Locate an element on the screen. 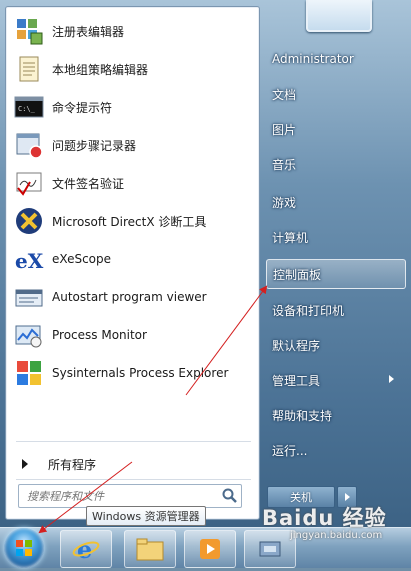  file-signature-icon is located at coordinates (29, 183).